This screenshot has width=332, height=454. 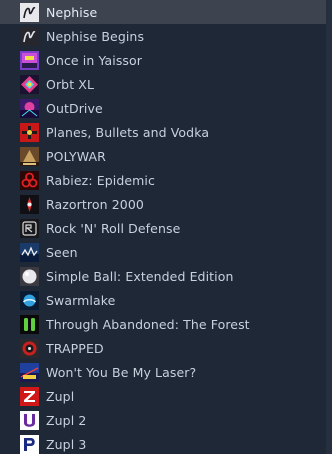 What do you see at coordinates (76, 156) in the screenshot?
I see `game-name: POLYWAR` at bounding box center [76, 156].